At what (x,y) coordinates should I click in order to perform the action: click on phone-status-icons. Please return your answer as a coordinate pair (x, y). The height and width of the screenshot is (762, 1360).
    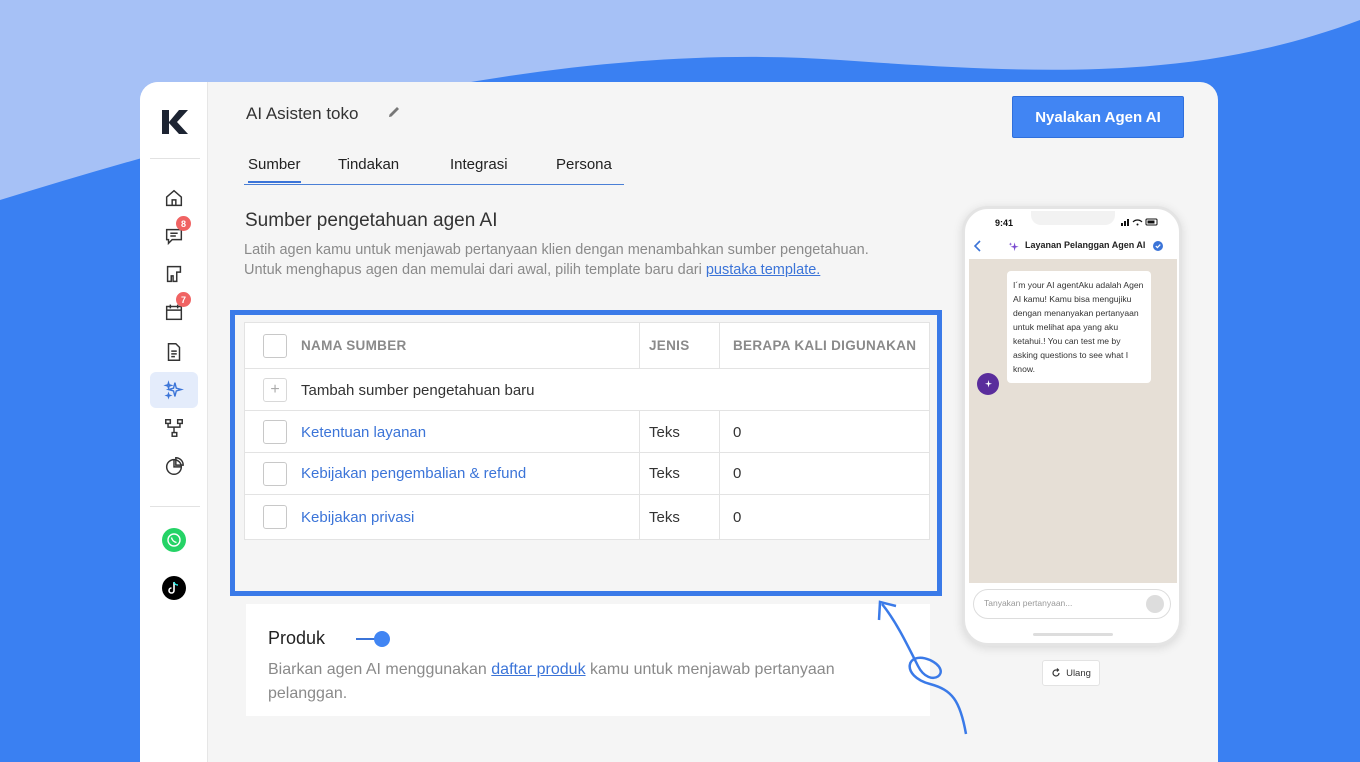
    Looking at the image, I should click on (1139, 222).